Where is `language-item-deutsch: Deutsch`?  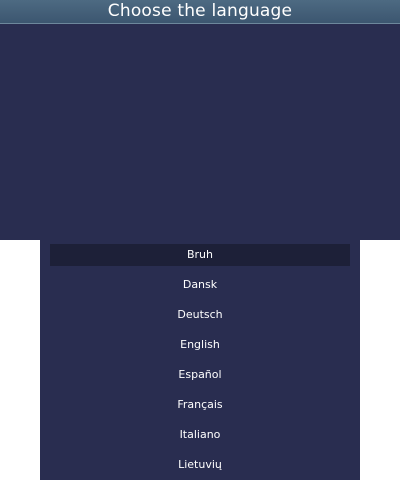
language-item-deutsch: Deutsch is located at coordinates (200, 315).